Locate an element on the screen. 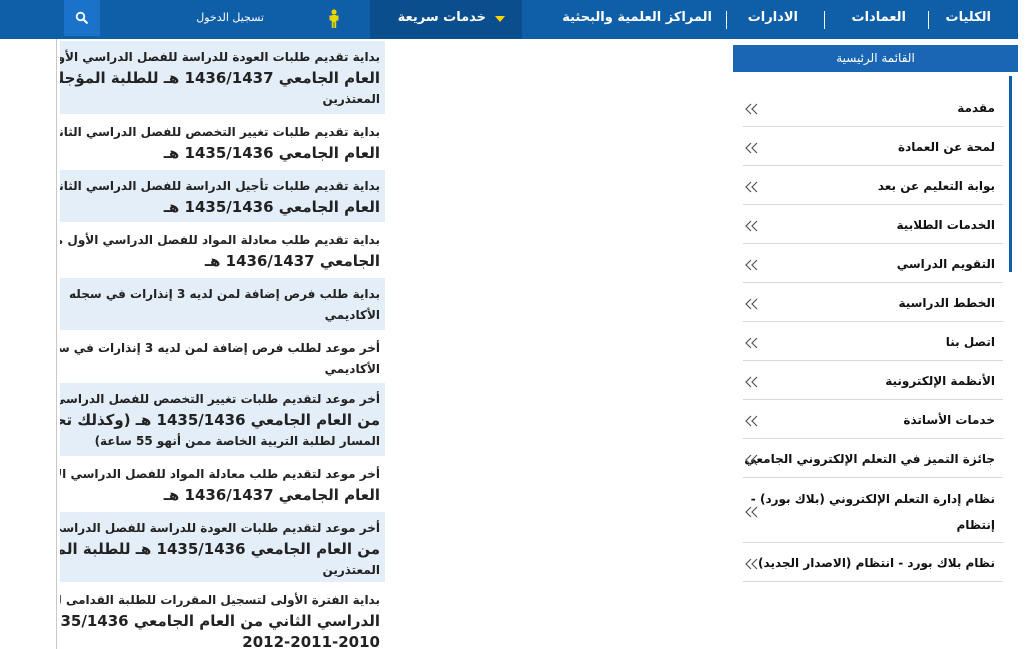 The width and height of the screenshot is (1026, 649). menu-item-study-plans: الخطط الدراسية is located at coordinates (873, 302).